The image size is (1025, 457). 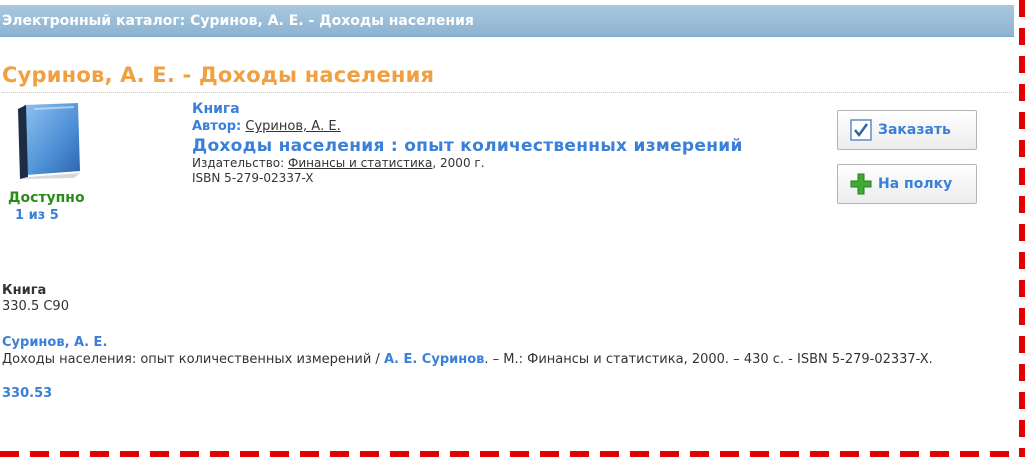 What do you see at coordinates (49, 141) in the screenshot?
I see `book-cover-icon` at bounding box center [49, 141].